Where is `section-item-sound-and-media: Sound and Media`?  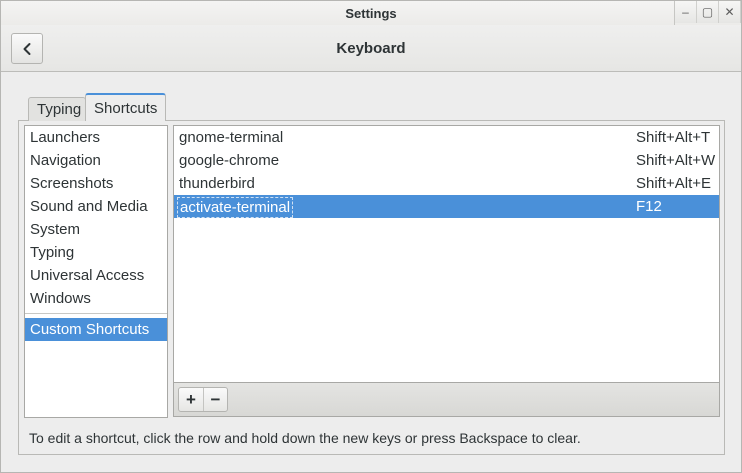
section-item-sound-and-media: Sound and Media is located at coordinates (96, 206).